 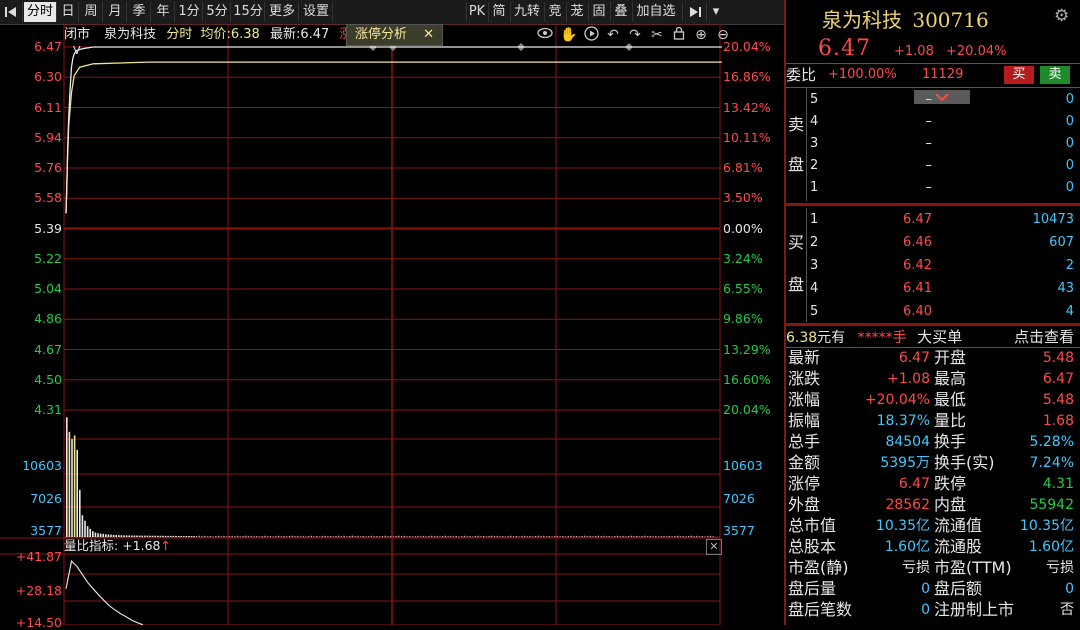 What do you see at coordinates (11, 12) in the screenshot?
I see `prev-arrow-icon` at bounding box center [11, 12].